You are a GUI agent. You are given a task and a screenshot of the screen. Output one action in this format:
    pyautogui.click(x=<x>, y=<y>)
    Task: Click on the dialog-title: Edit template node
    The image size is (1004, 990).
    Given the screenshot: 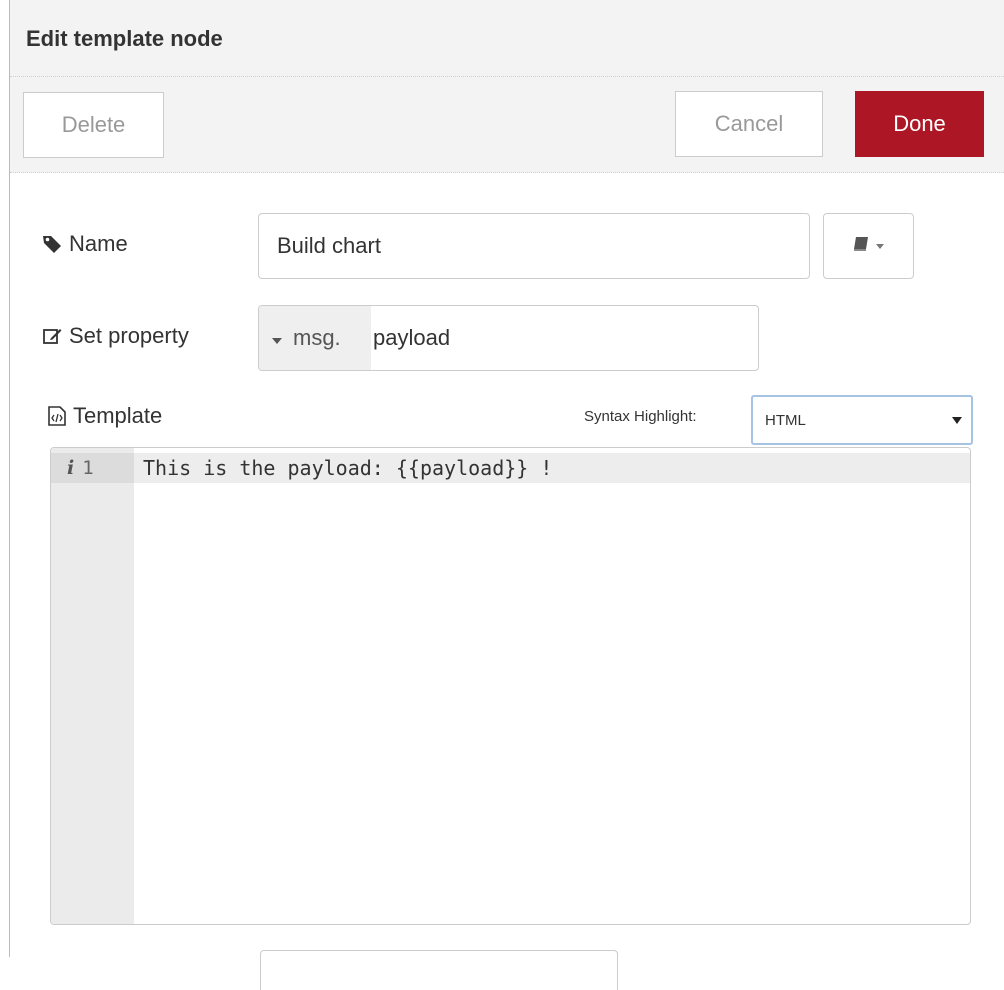 What is the action you would take?
    pyautogui.click(x=124, y=38)
    